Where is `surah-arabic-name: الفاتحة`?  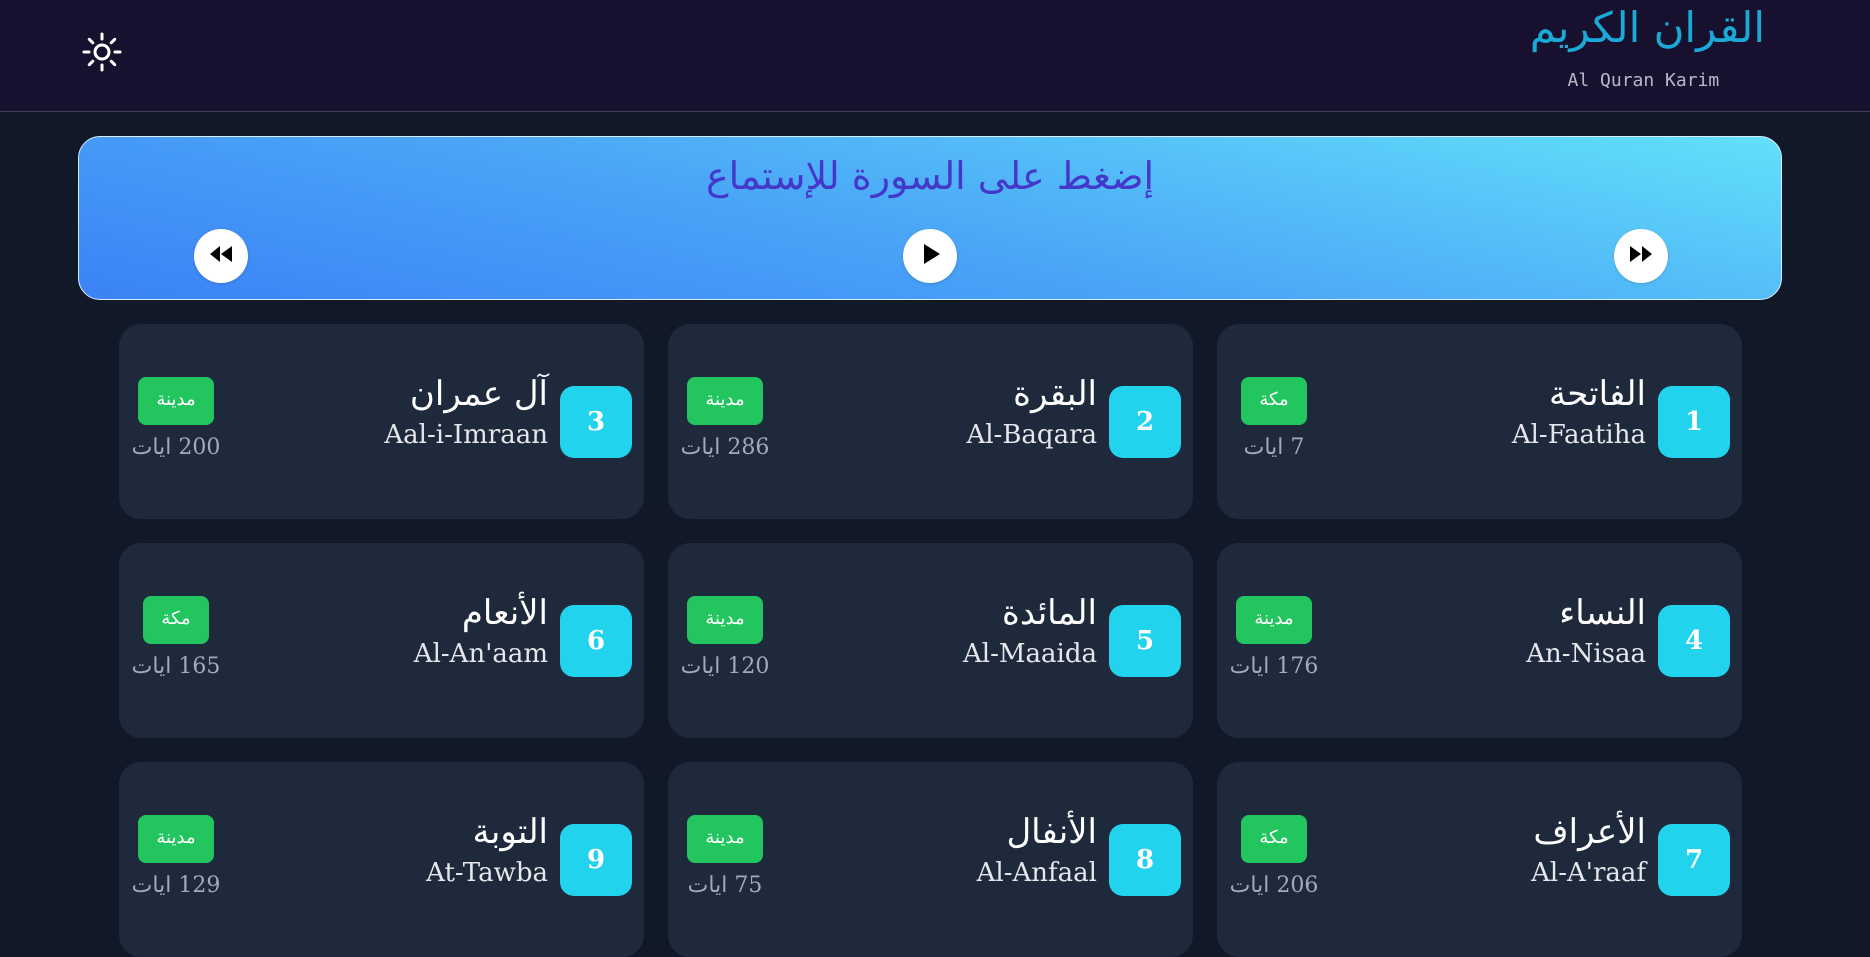 surah-arabic-name: الفاتحة is located at coordinates (1597, 394).